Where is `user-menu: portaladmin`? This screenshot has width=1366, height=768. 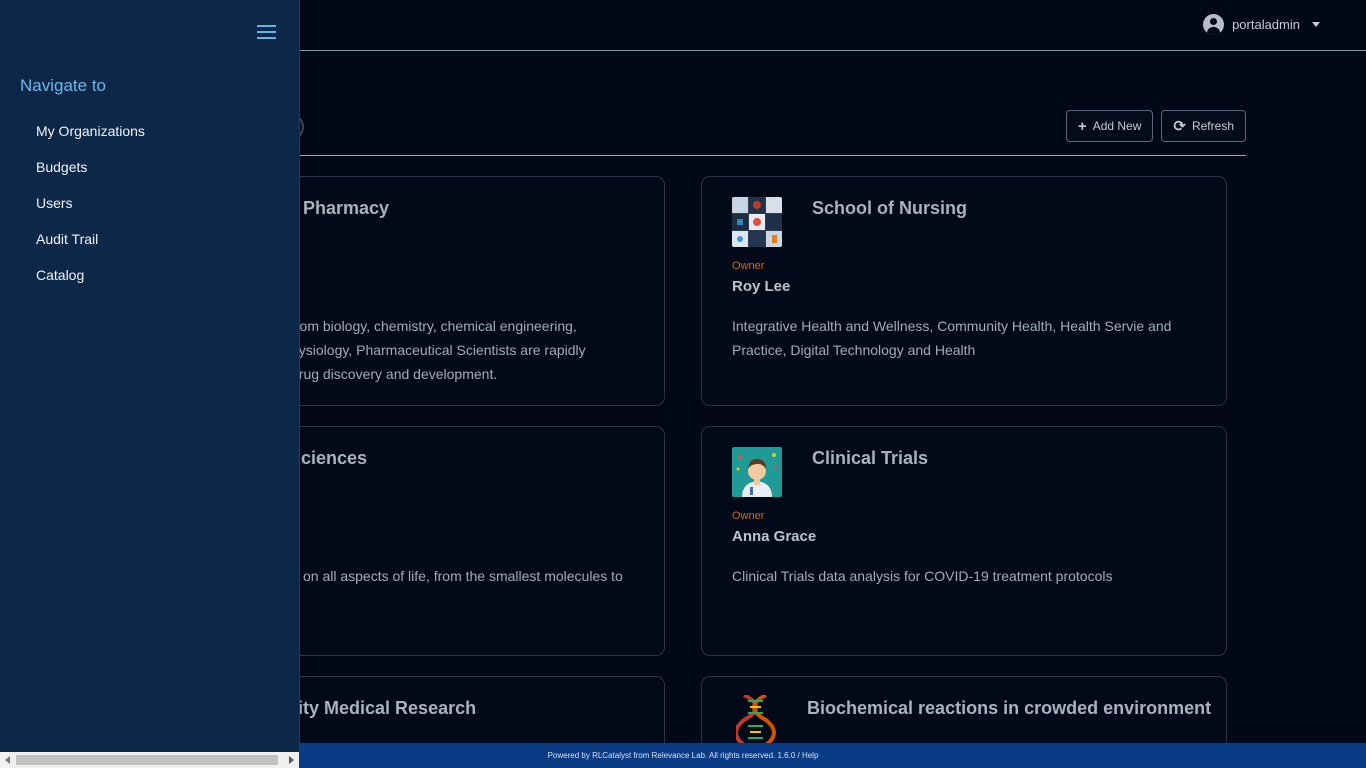 user-menu: portaladmin is located at coordinates (1261, 24).